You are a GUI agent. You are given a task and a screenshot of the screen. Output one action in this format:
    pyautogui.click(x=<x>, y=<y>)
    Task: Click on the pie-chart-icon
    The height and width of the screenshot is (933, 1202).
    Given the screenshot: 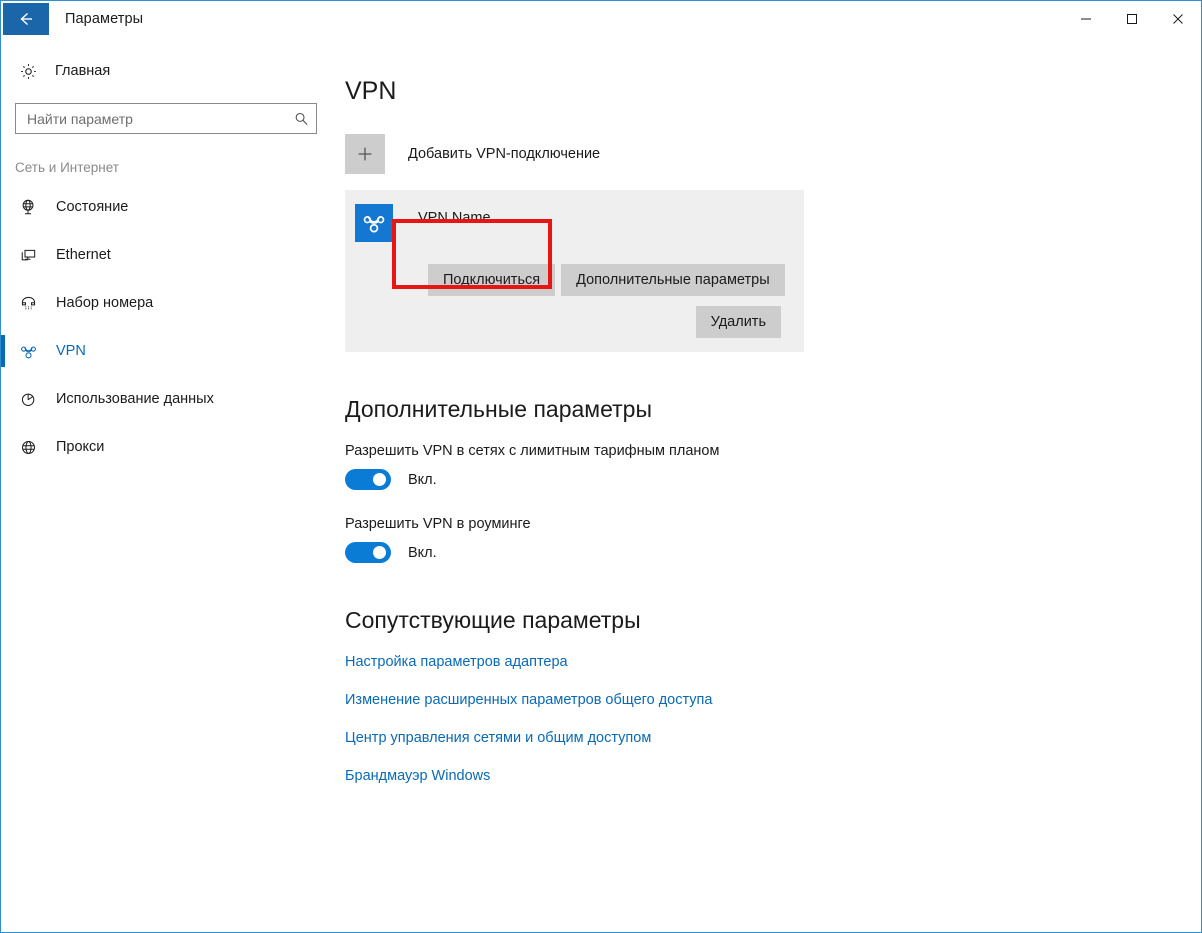 What is the action you would take?
    pyautogui.click(x=34, y=399)
    